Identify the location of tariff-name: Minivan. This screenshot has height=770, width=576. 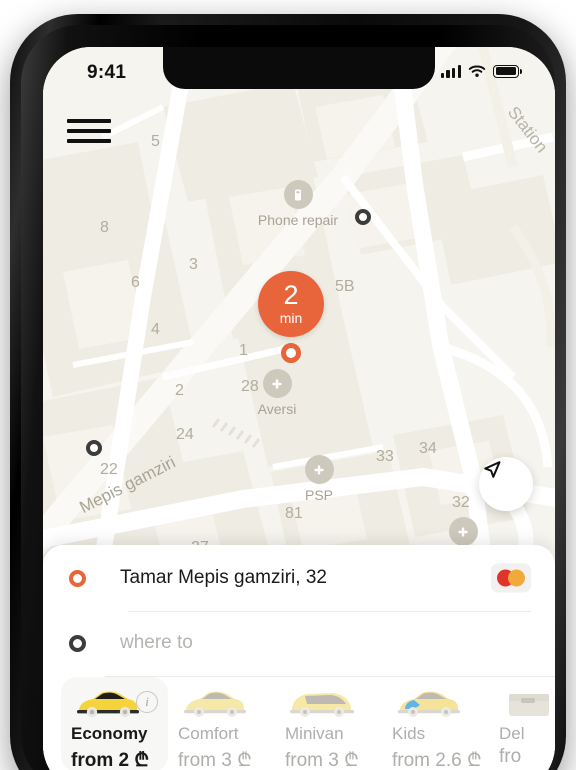
(314, 733).